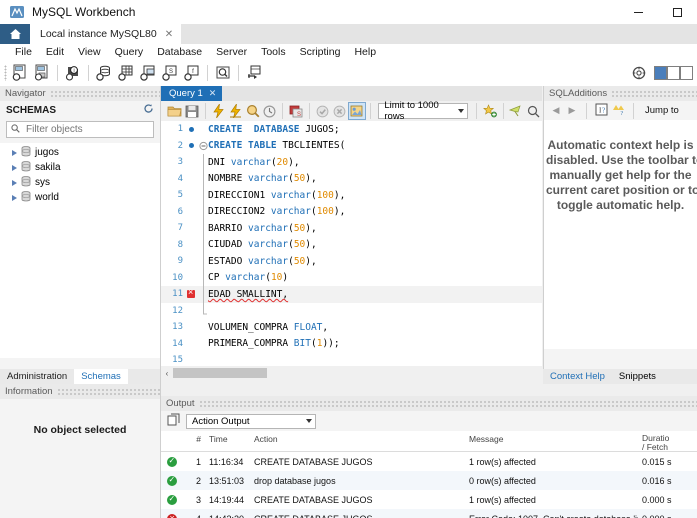 This screenshot has width=697, height=518. Describe the element at coordinates (677, 12) in the screenshot. I see `maximize-button` at that location.